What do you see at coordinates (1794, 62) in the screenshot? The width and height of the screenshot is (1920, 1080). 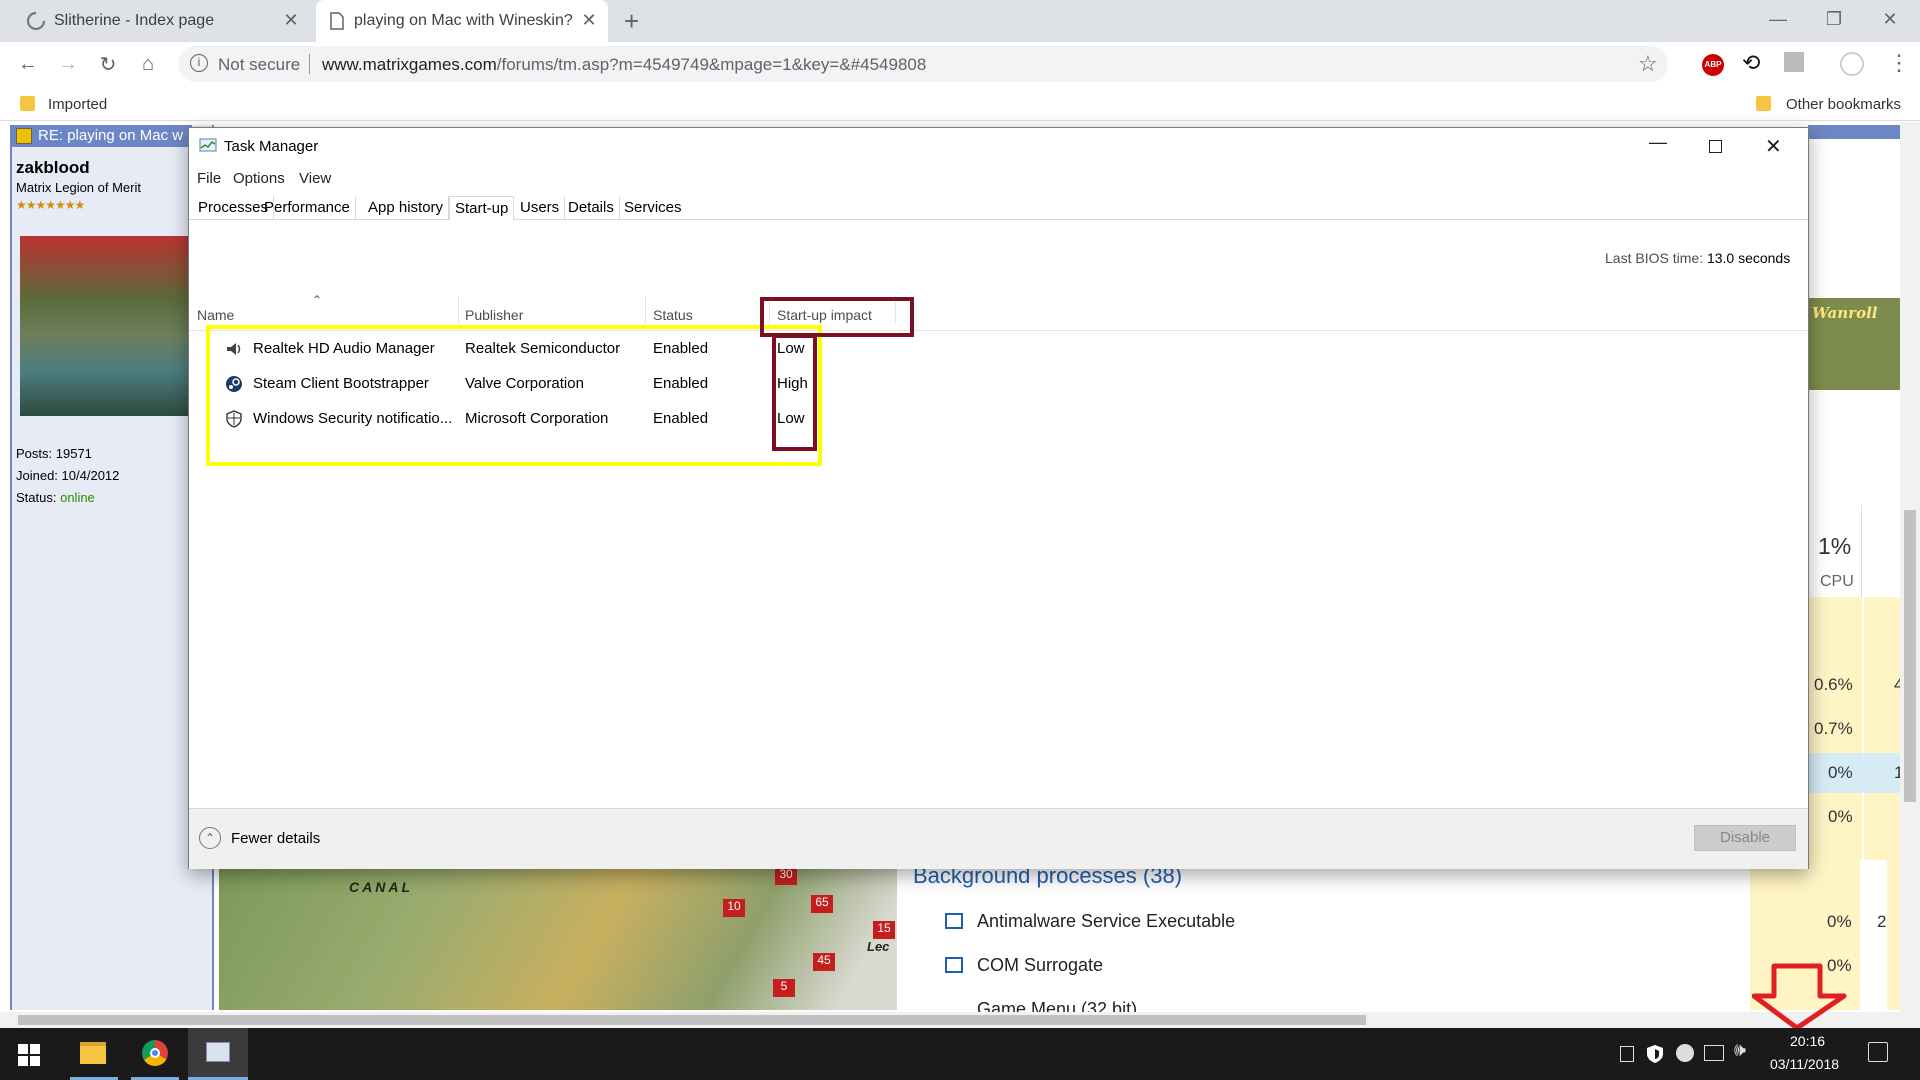 I see `puzzle-extension-icon` at bounding box center [1794, 62].